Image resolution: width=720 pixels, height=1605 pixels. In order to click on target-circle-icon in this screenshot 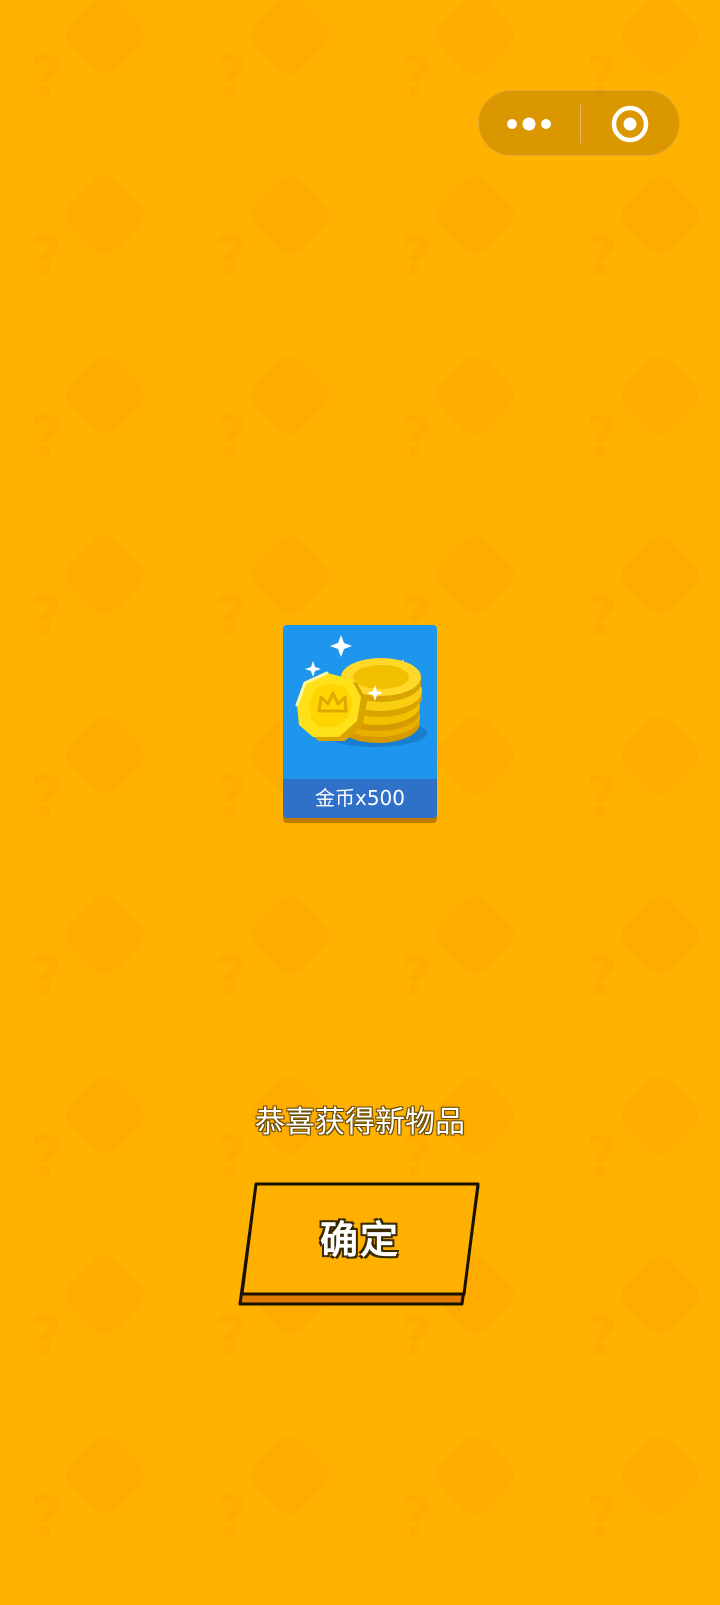, I will do `click(630, 124)`.